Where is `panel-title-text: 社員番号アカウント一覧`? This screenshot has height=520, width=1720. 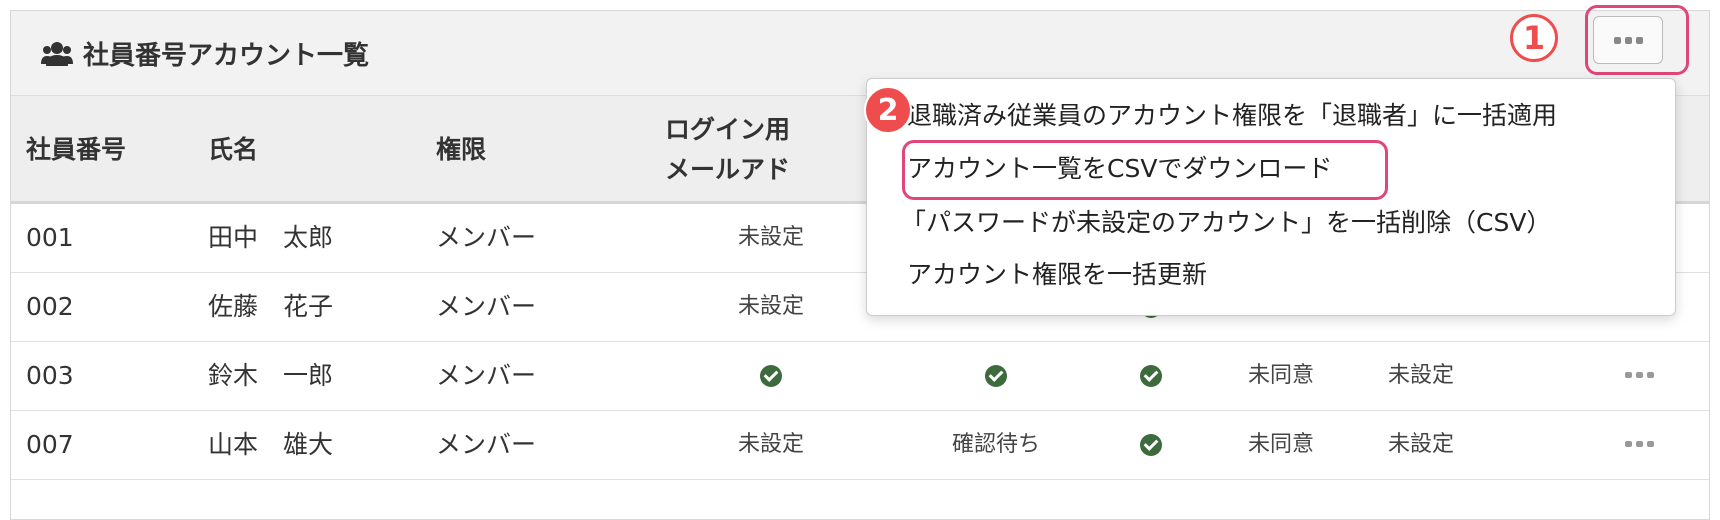
panel-title-text: 社員番号アカウント一覧 is located at coordinates (226, 56).